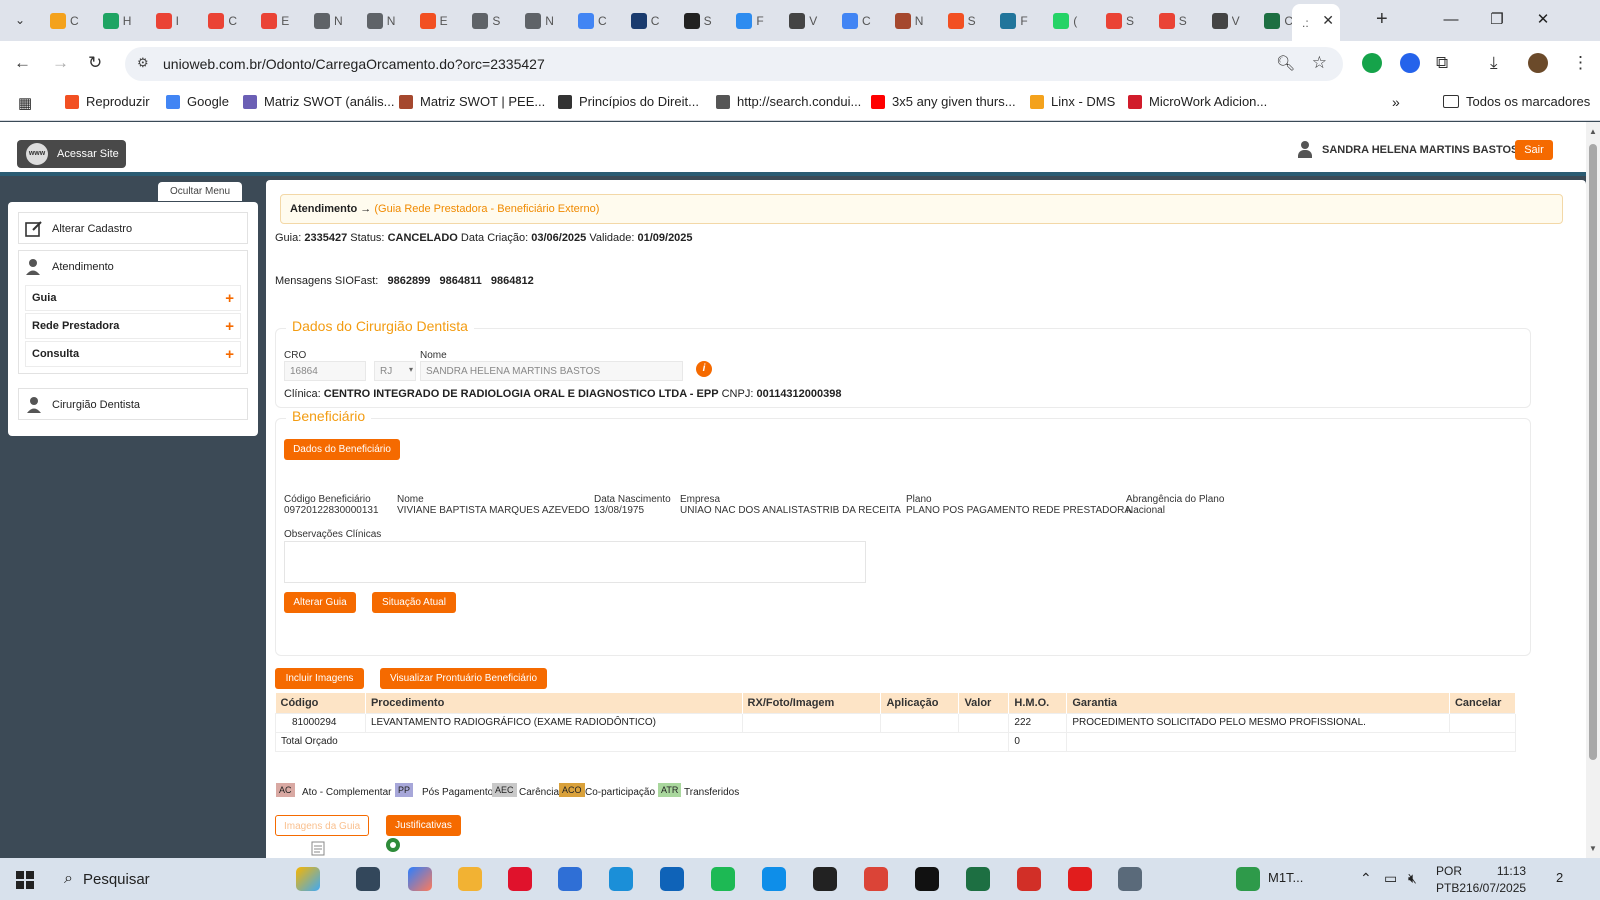 The height and width of the screenshot is (900, 1600). What do you see at coordinates (463, 678) in the screenshot?
I see `view-record-button: Visualizar Prontuário Beneficiário` at bounding box center [463, 678].